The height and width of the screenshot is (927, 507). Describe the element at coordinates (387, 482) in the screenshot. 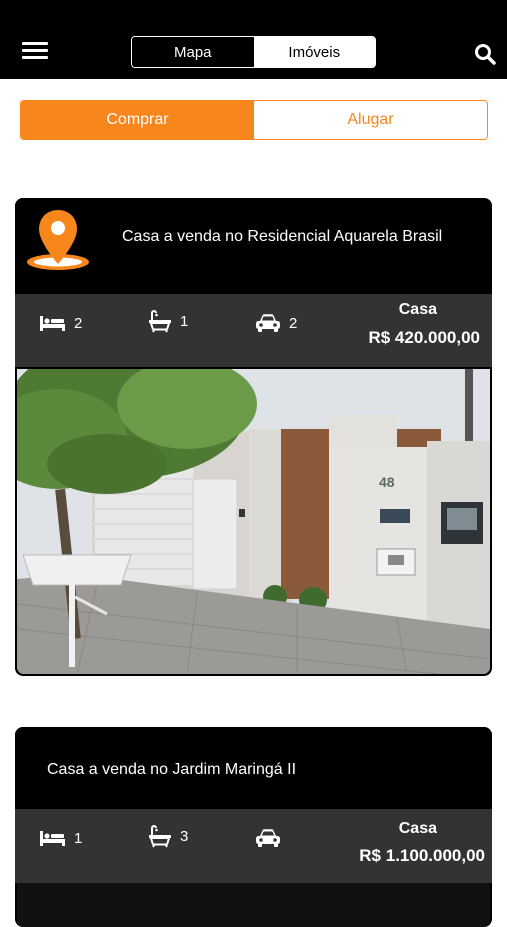

I see `svg-text: 48` at that location.